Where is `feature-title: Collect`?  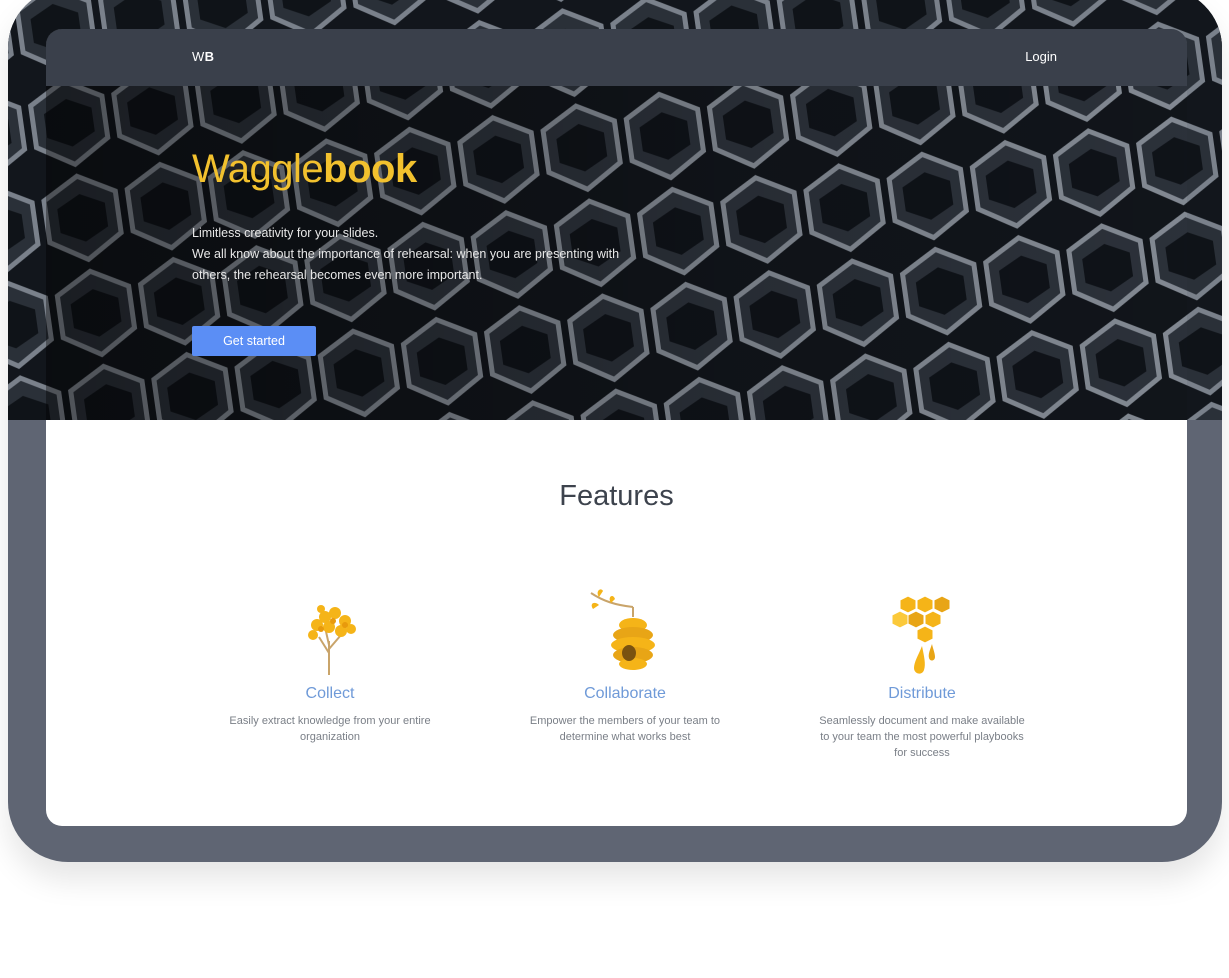 feature-title: Collect is located at coordinates (330, 693).